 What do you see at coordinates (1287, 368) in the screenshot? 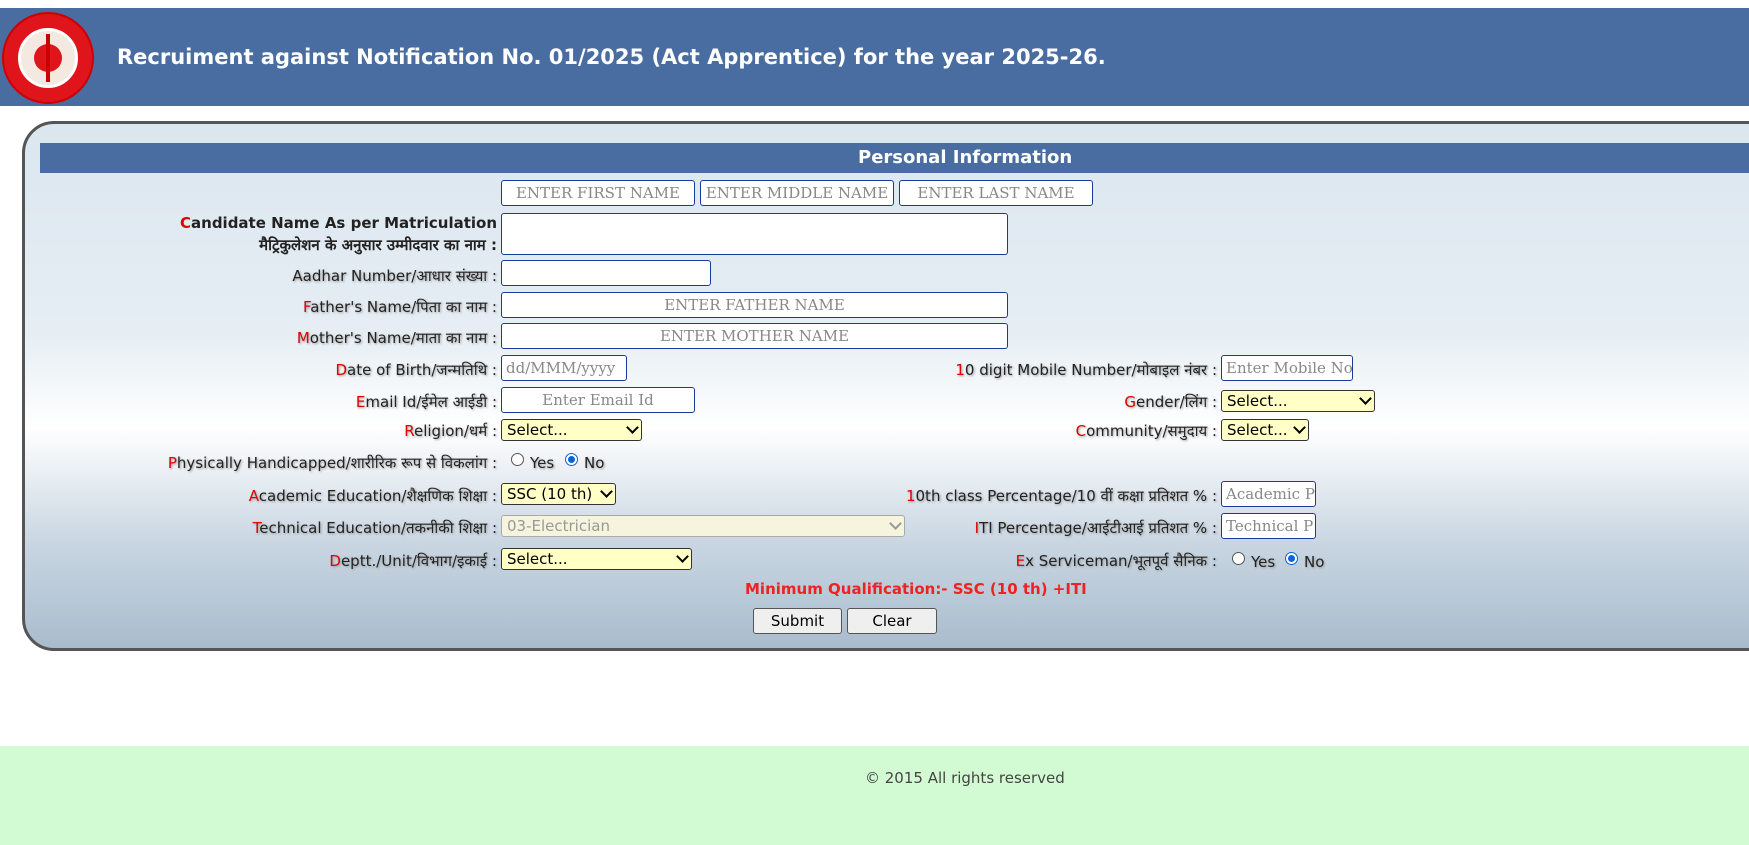
I see `mobile-input: Enter Mobile No` at bounding box center [1287, 368].